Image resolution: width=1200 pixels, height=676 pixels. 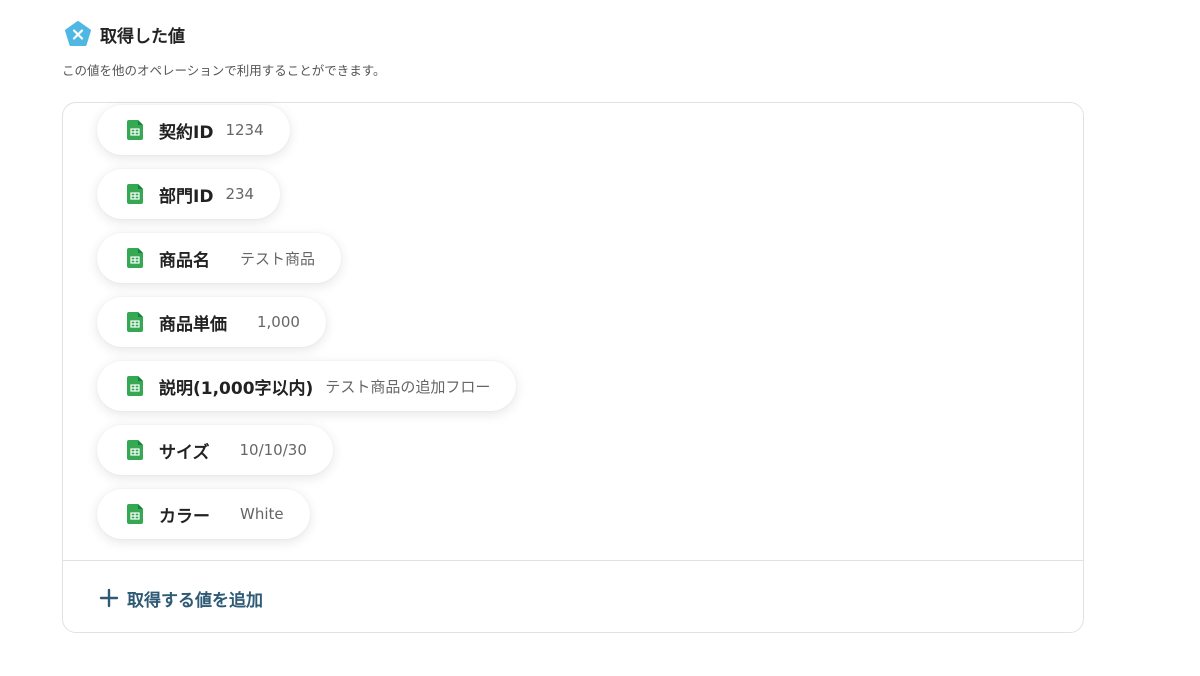 What do you see at coordinates (215, 450) in the screenshot?
I see `value-chip-size: サイズ 10/10/30` at bounding box center [215, 450].